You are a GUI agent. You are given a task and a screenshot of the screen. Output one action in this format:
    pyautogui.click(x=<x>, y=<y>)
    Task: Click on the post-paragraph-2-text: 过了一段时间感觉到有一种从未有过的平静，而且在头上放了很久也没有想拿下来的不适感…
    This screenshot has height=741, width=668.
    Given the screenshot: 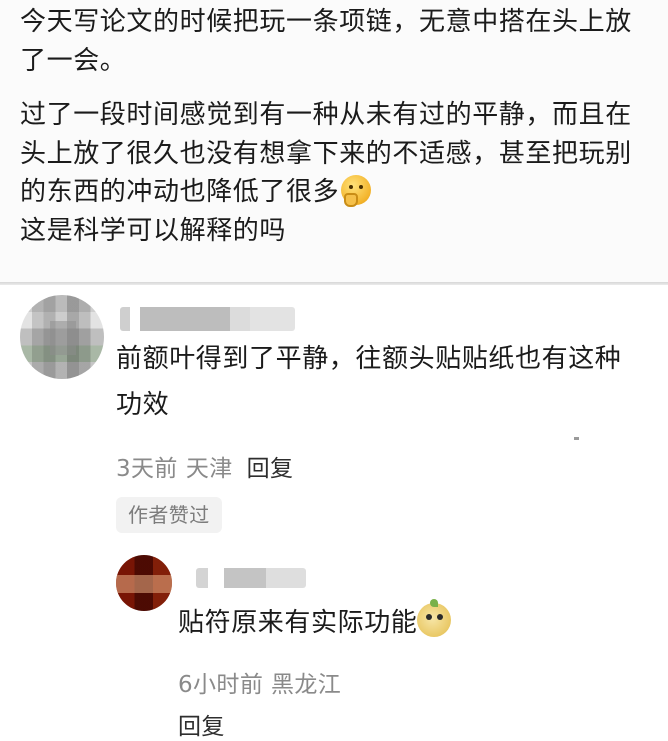 What is the action you would take?
    pyautogui.click(x=326, y=153)
    